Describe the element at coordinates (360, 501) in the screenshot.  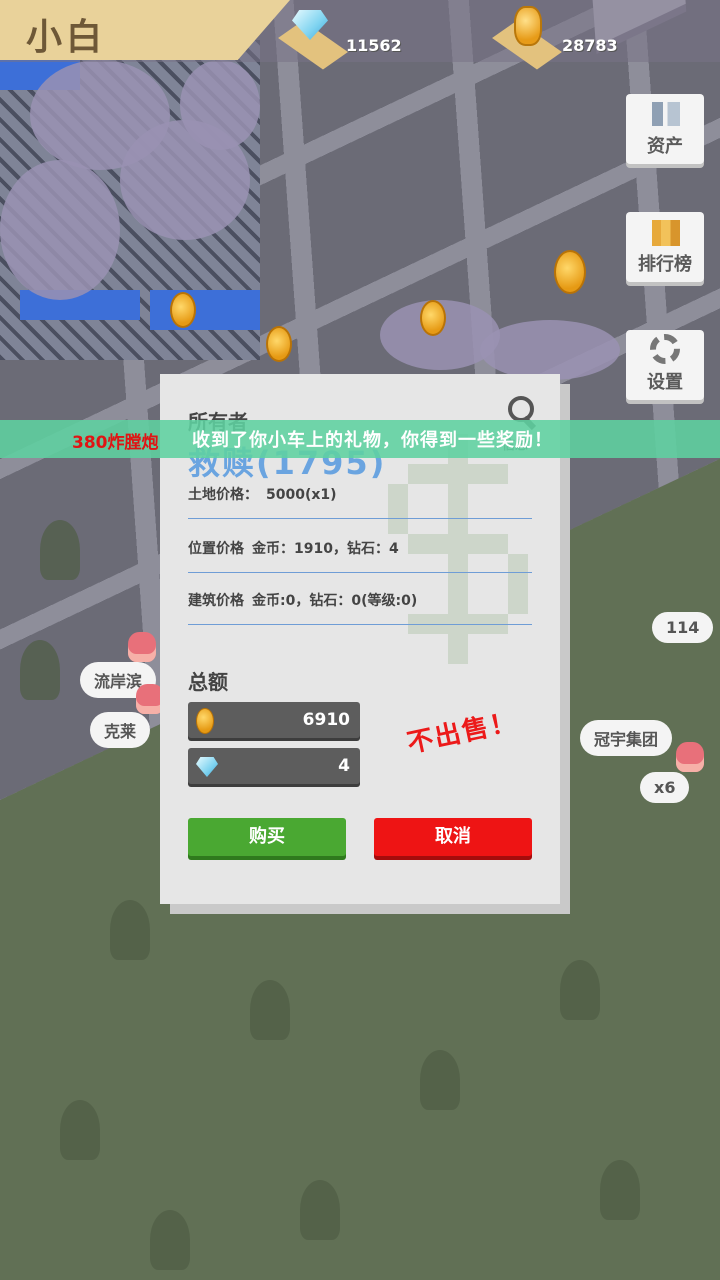
I see `land-price-row: 土地价格： 5000(x1)` at that location.